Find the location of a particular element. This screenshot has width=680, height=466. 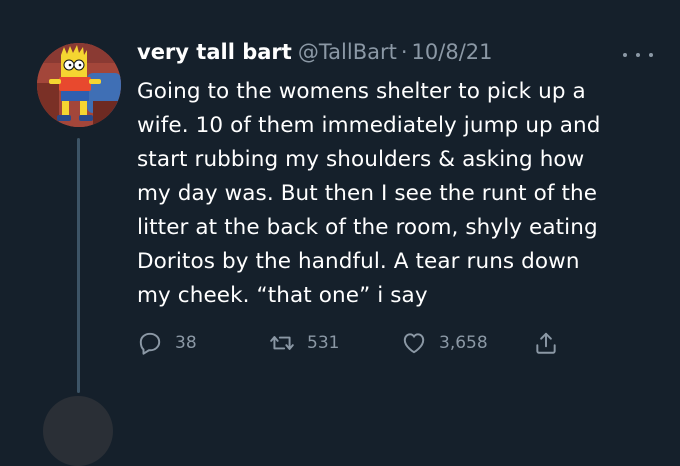

tweet-text-line: Going to the womens shelter to pick up a is located at coordinates (361, 91).